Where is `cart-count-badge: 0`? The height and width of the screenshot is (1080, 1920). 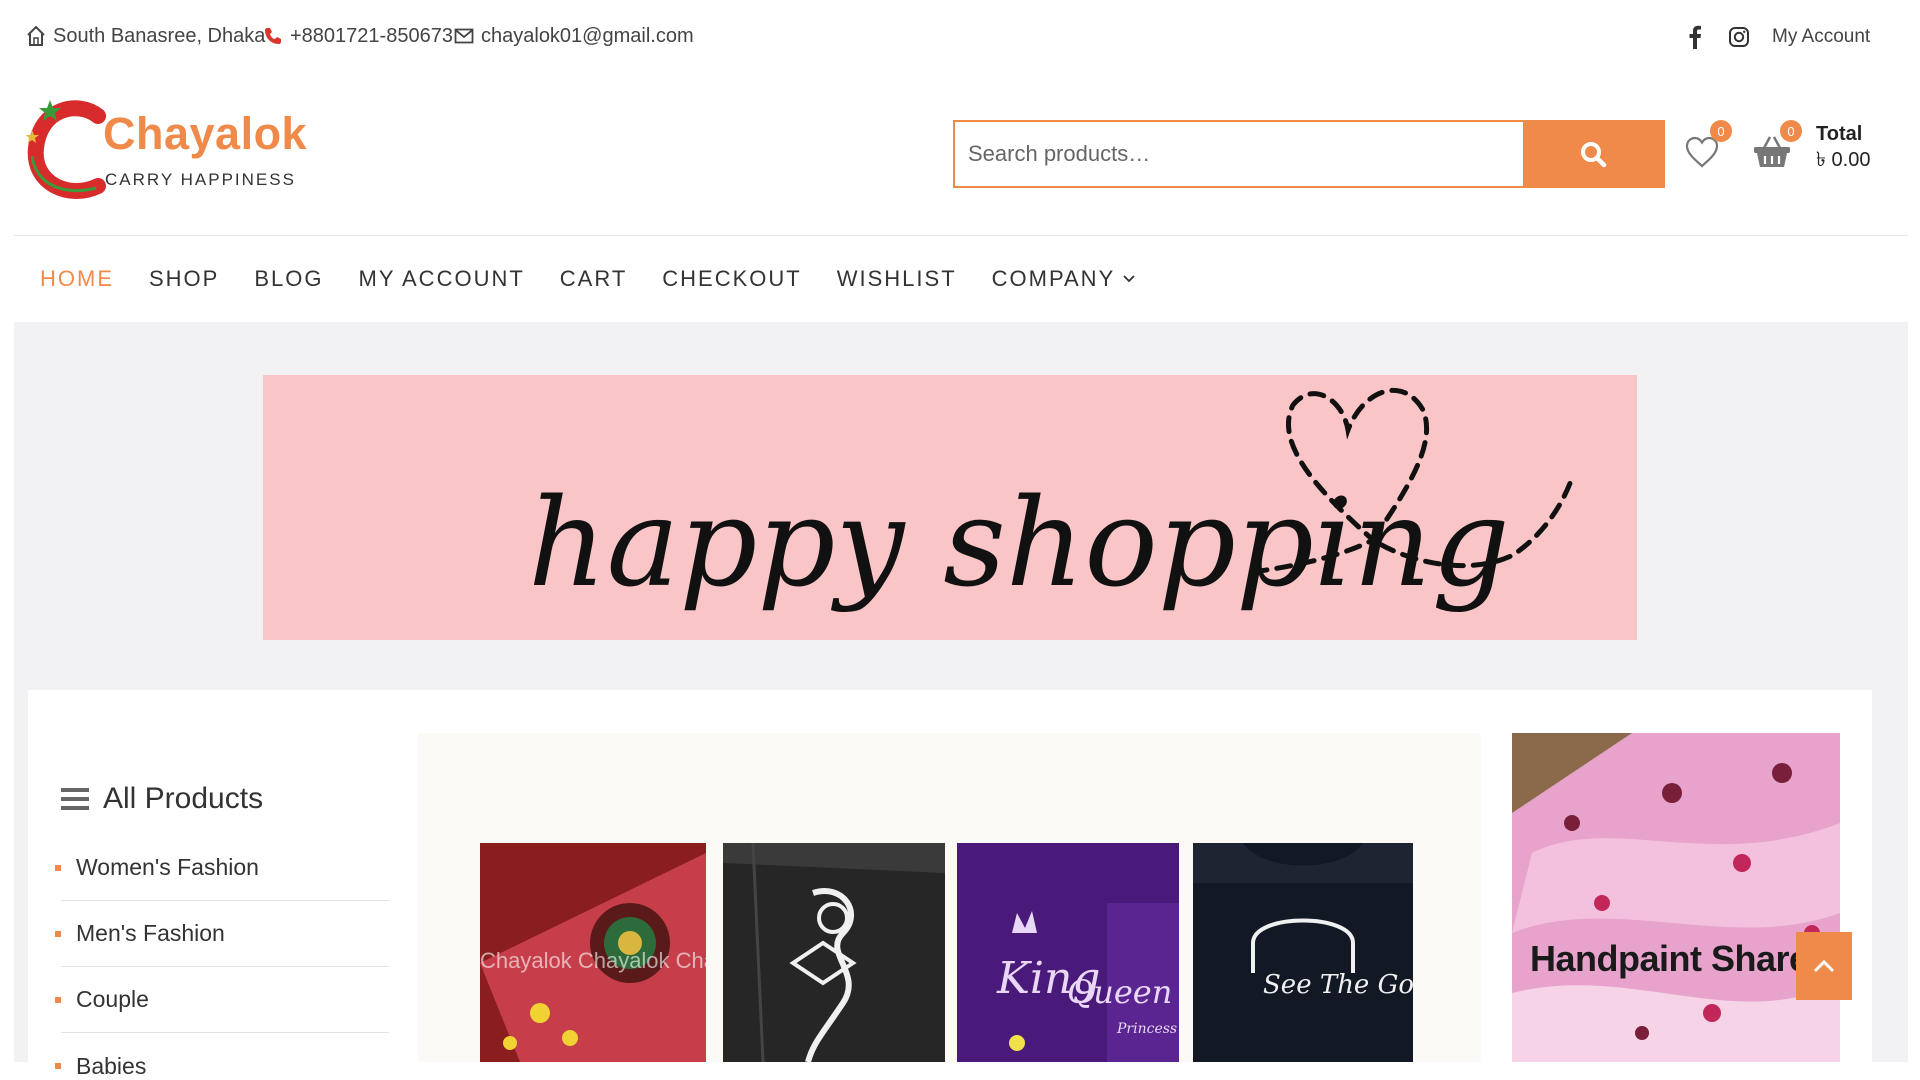
cart-count-badge: 0 is located at coordinates (1791, 131).